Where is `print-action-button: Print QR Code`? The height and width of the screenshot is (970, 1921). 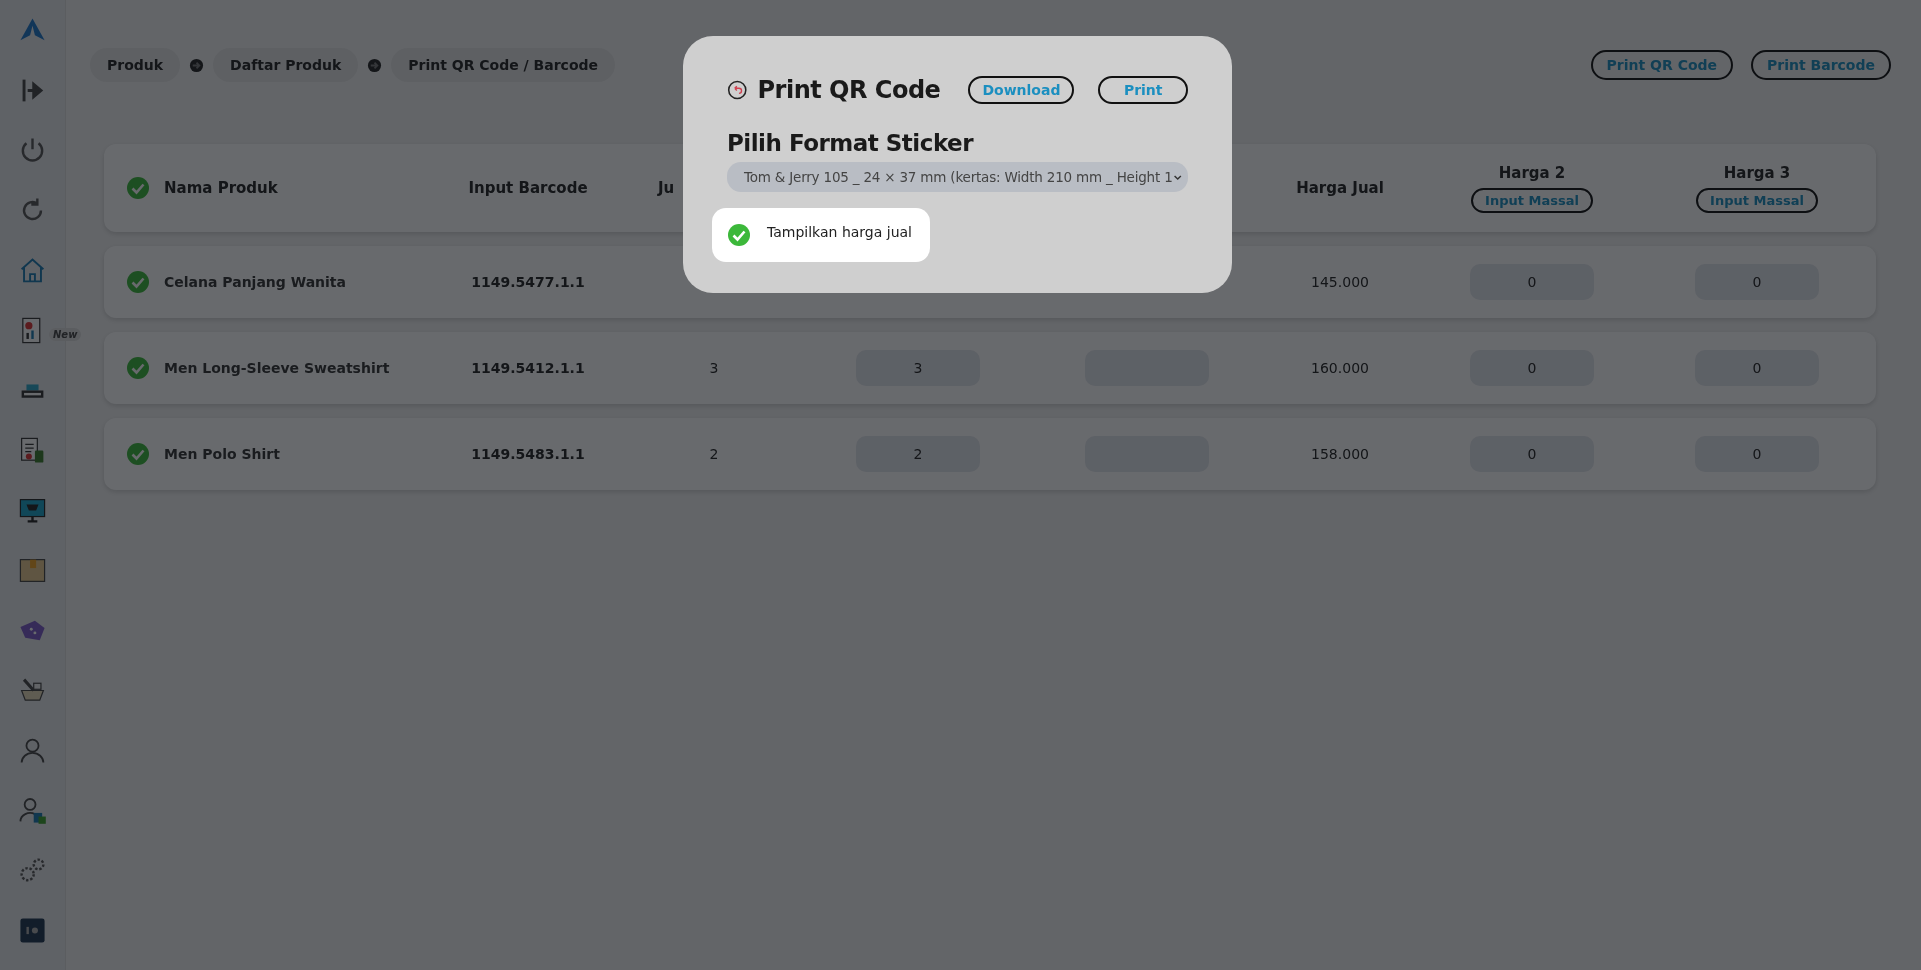
print-action-button: Print QR Code is located at coordinates (1662, 65).